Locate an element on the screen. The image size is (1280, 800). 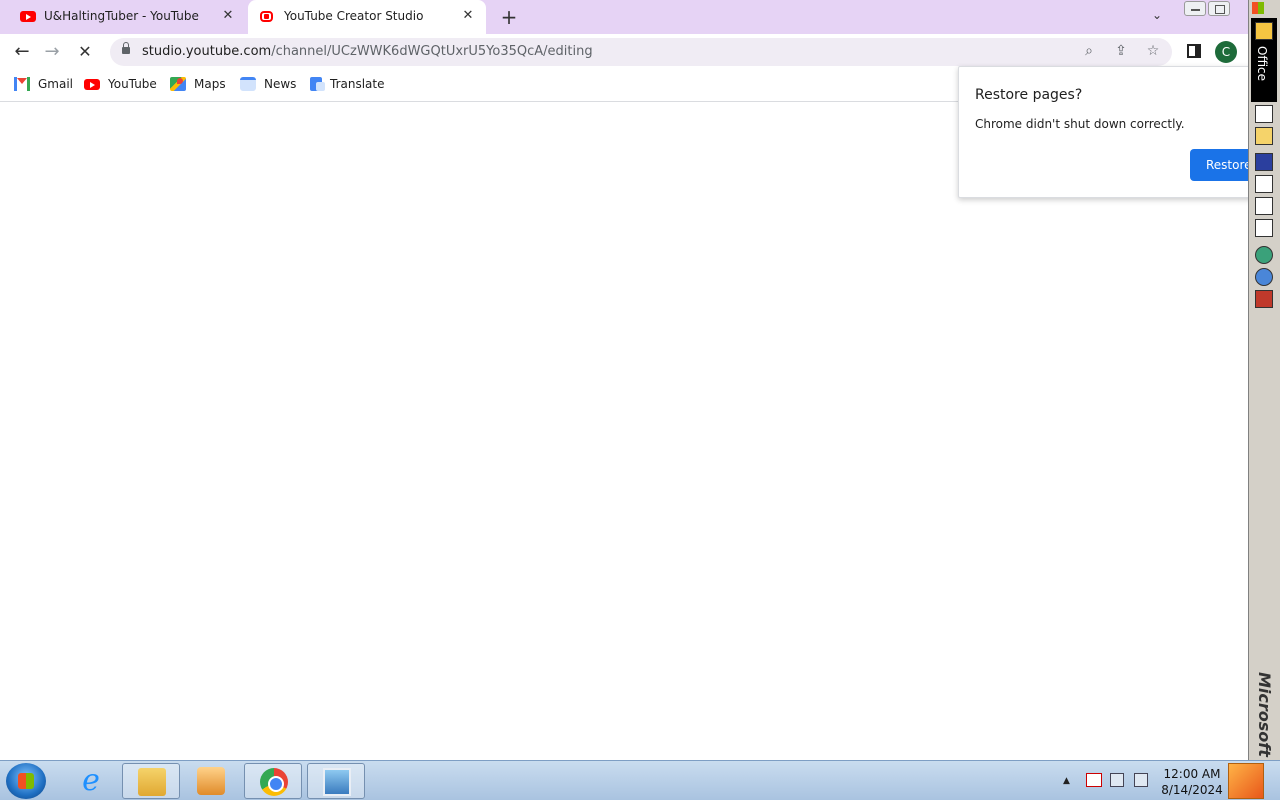
bookmark-label: Translate is located at coordinates (357, 84).